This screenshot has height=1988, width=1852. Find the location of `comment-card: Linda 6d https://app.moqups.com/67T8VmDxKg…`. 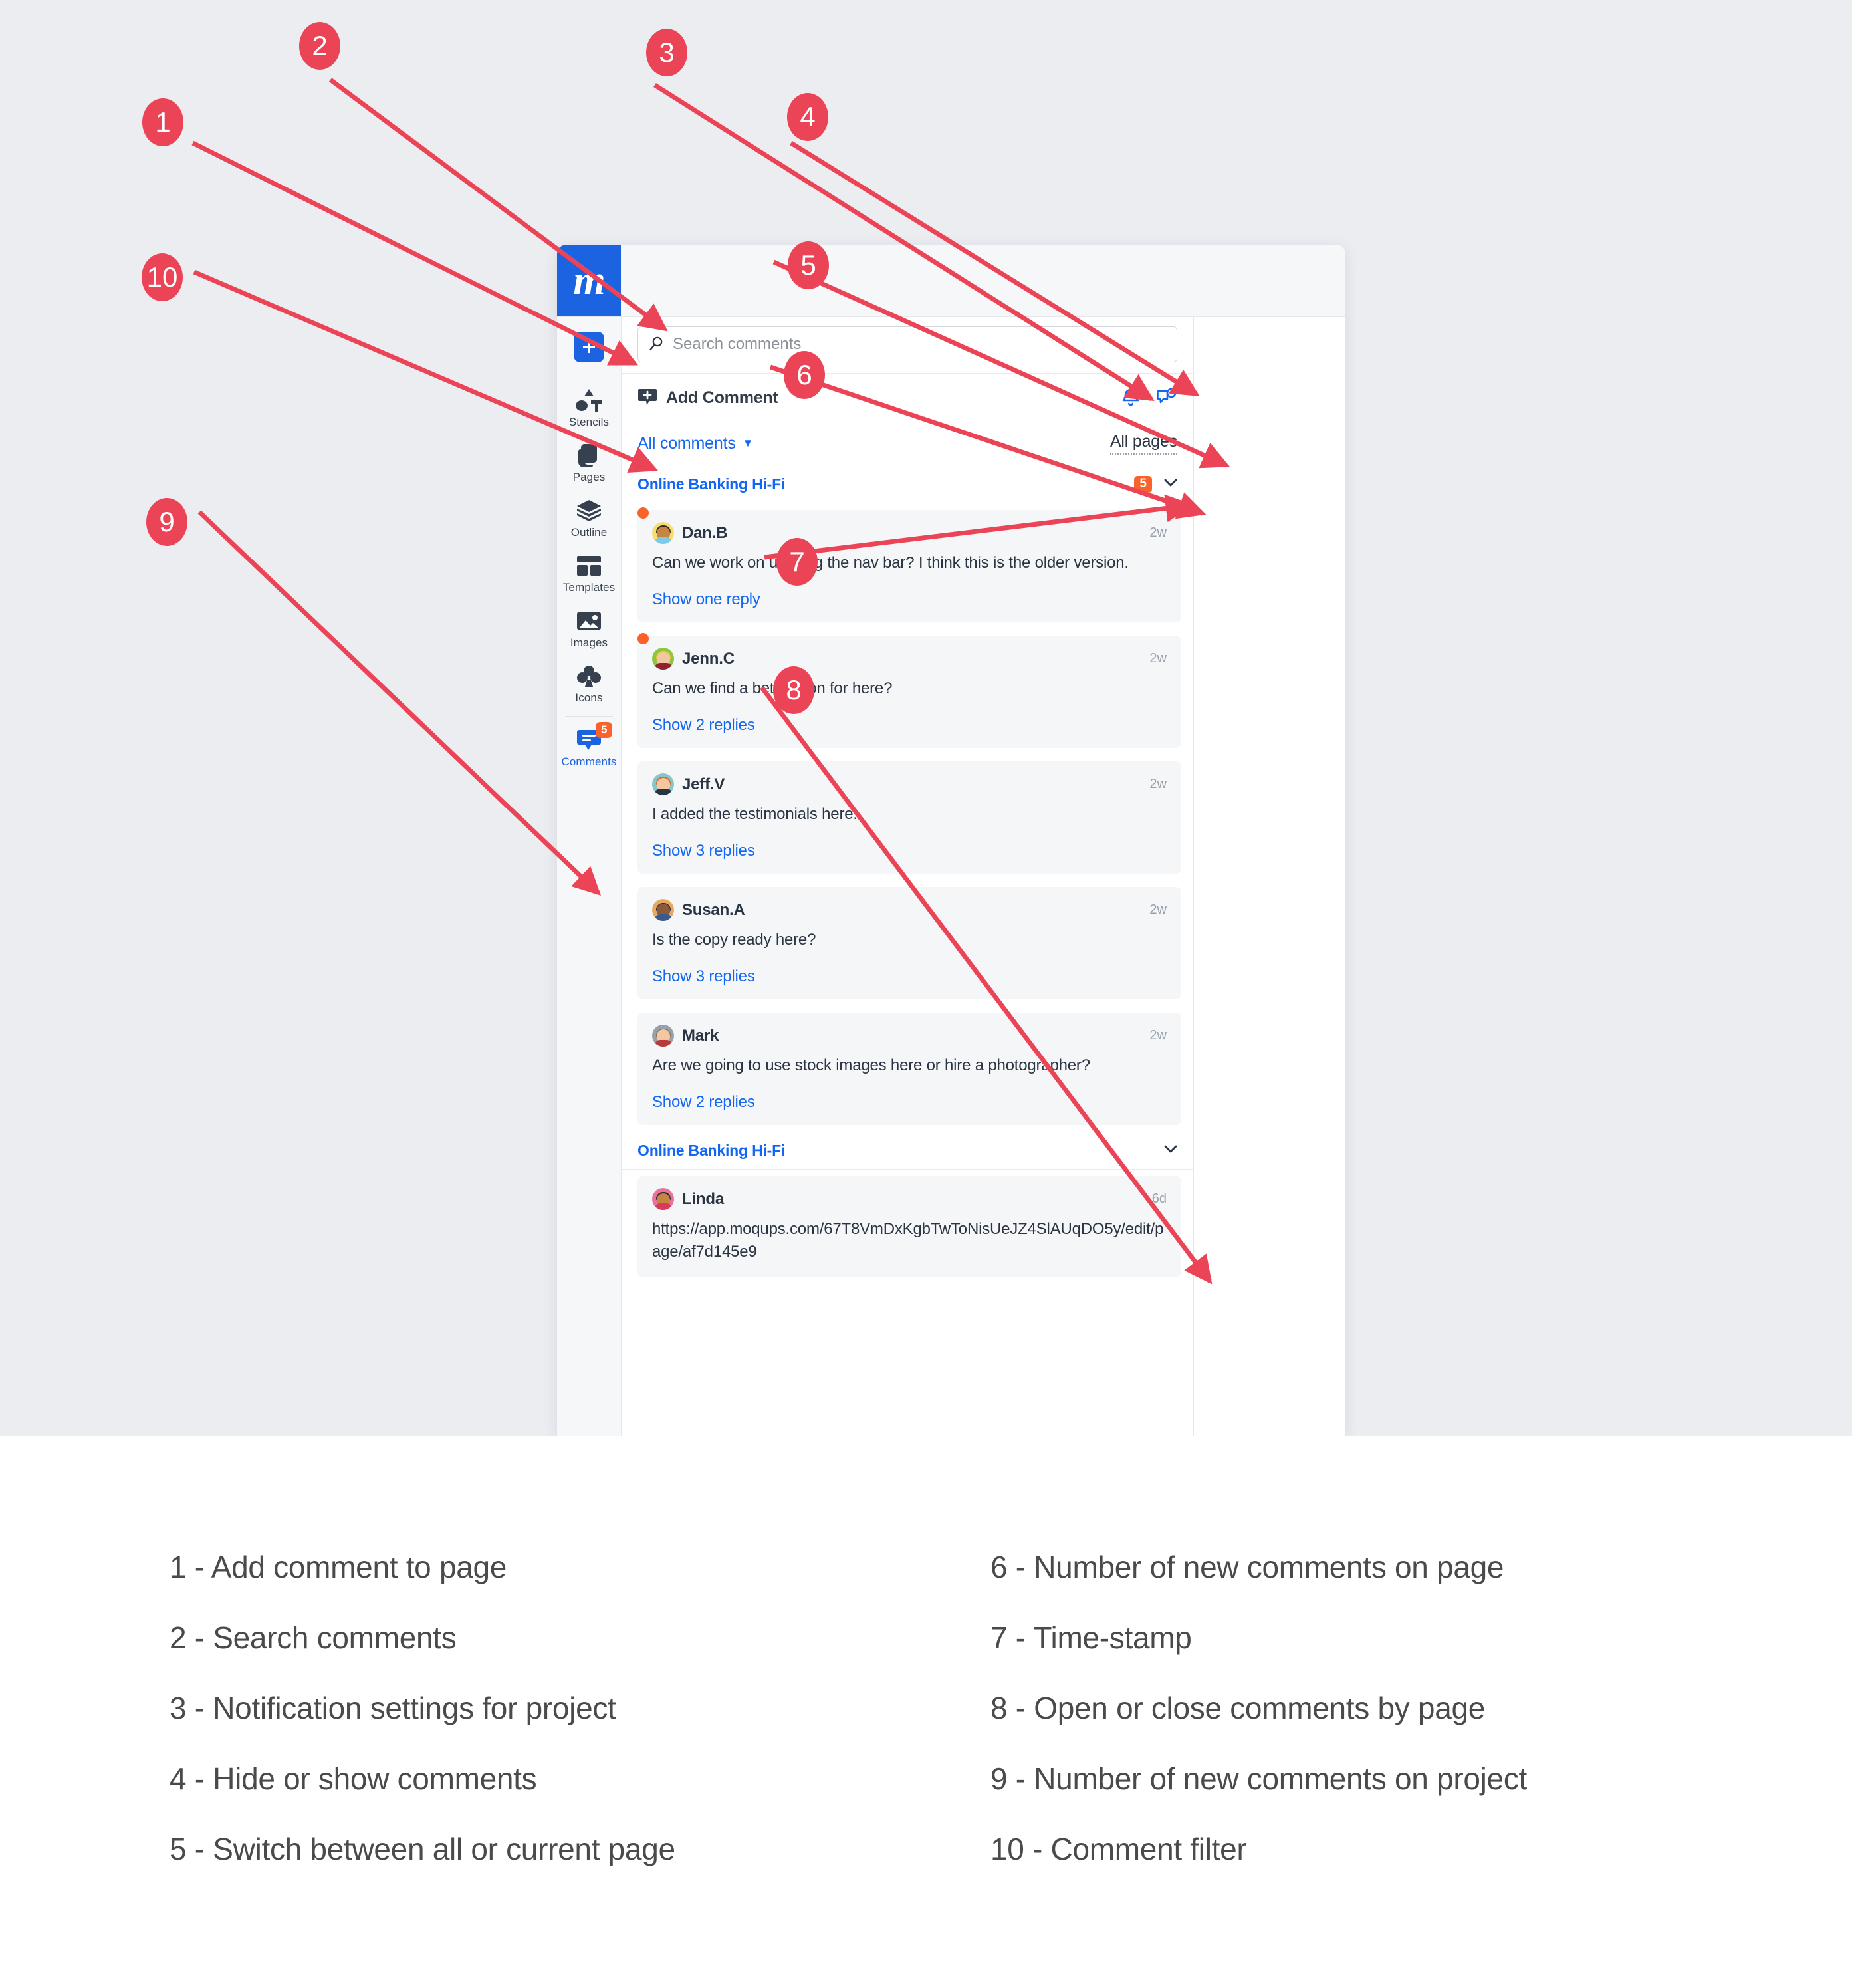

comment-card: Linda 6d https://app.moqups.com/67T8VmDxKg… is located at coordinates (909, 1226).